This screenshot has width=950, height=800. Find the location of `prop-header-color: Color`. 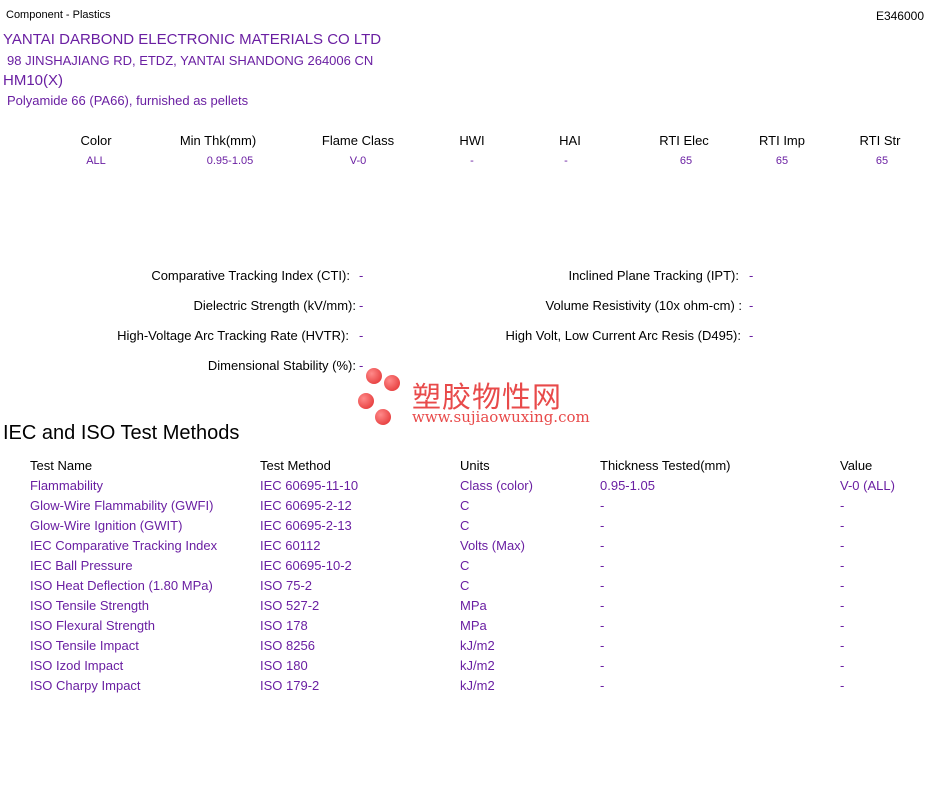

prop-header-color: Color is located at coordinates (96, 140).